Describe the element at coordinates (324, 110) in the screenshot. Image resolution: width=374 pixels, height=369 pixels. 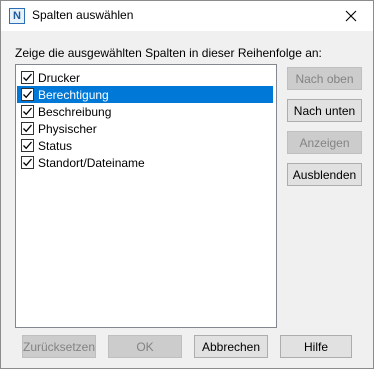
I see `move-down-button: Nach unten` at that location.